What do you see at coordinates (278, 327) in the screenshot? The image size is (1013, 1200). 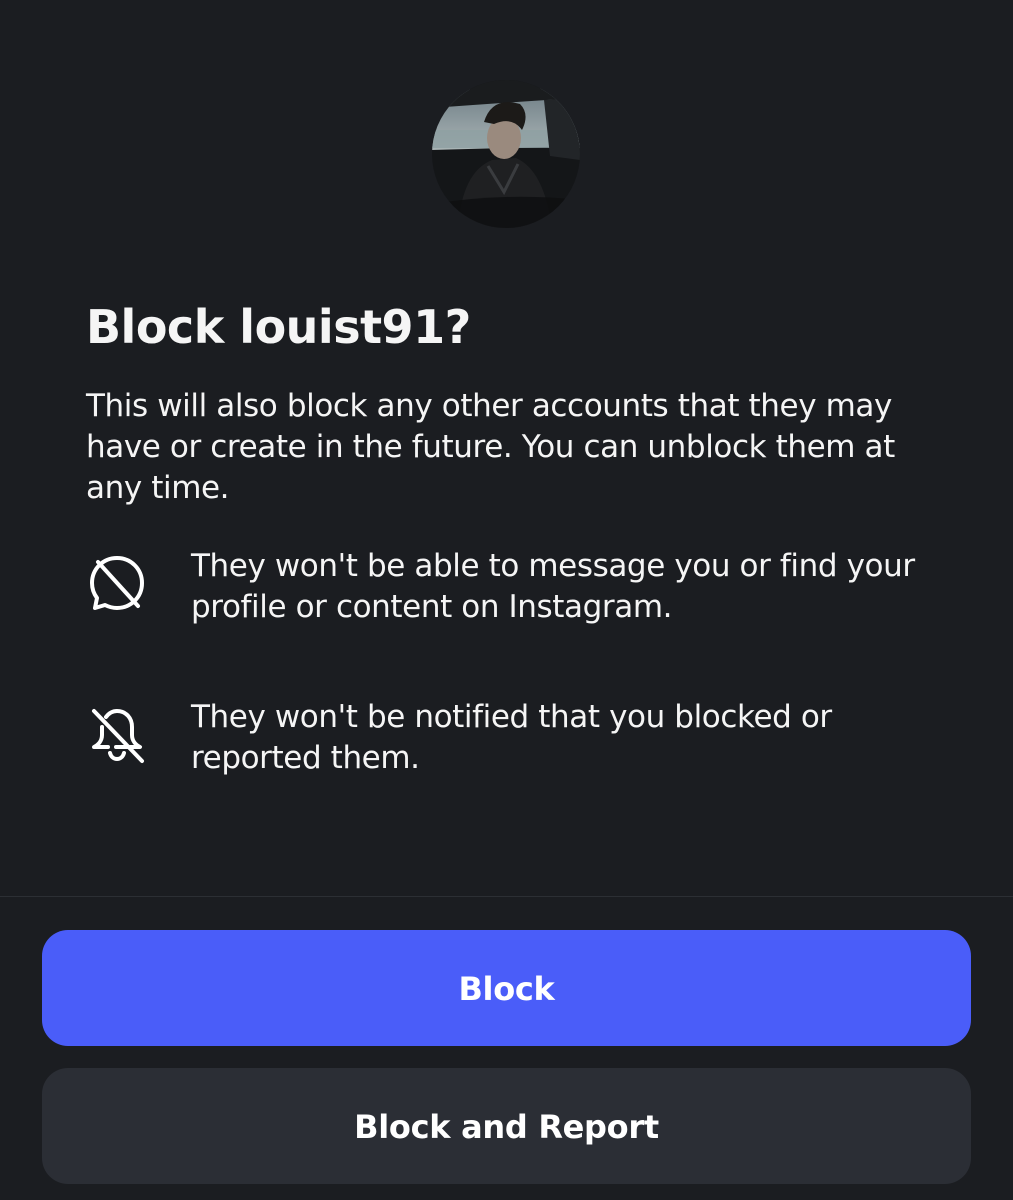 I see `dialog-title: Block louist91?` at bounding box center [278, 327].